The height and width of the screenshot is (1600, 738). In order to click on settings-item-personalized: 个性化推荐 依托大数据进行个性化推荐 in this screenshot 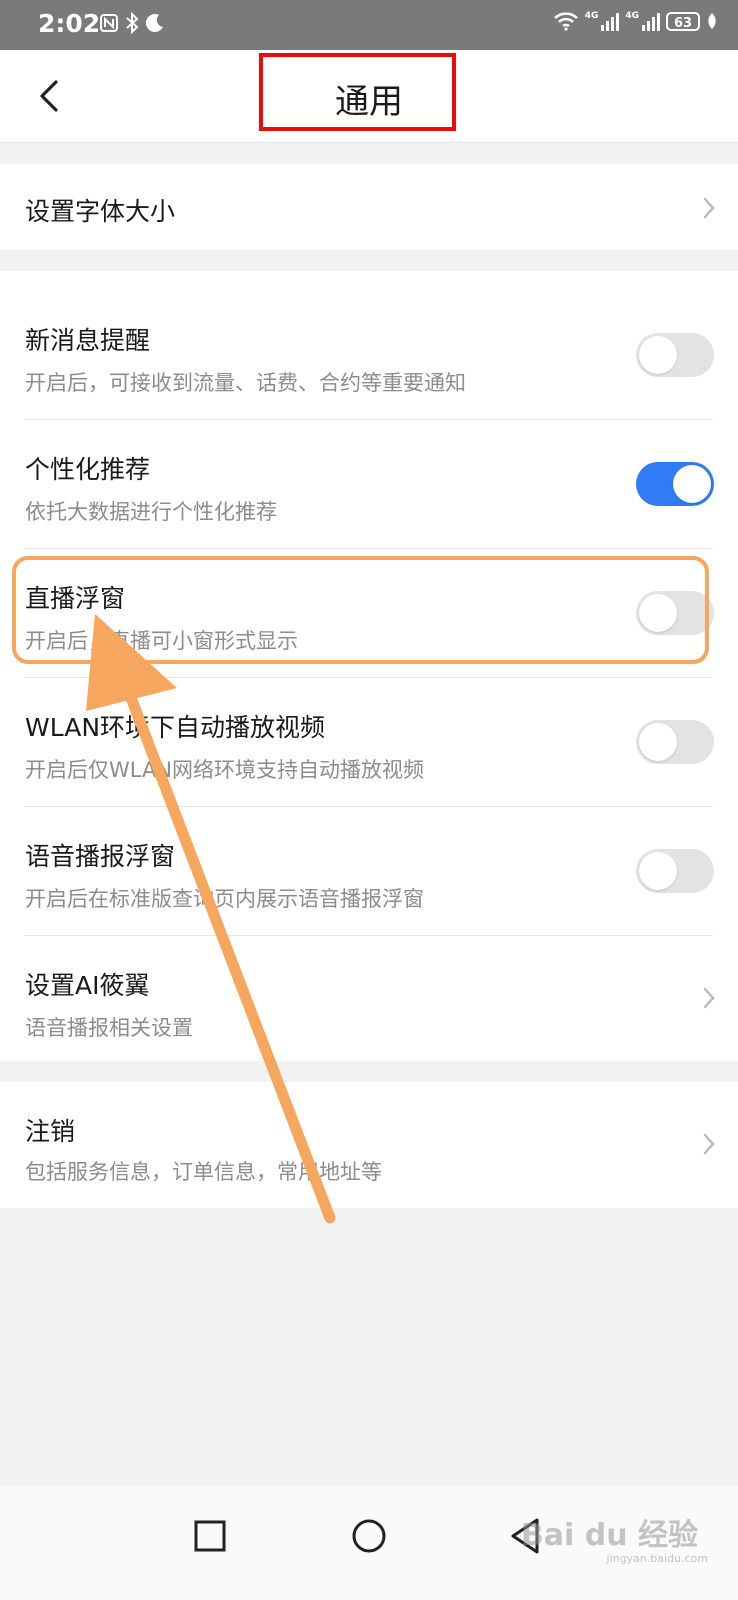, I will do `click(369, 484)`.